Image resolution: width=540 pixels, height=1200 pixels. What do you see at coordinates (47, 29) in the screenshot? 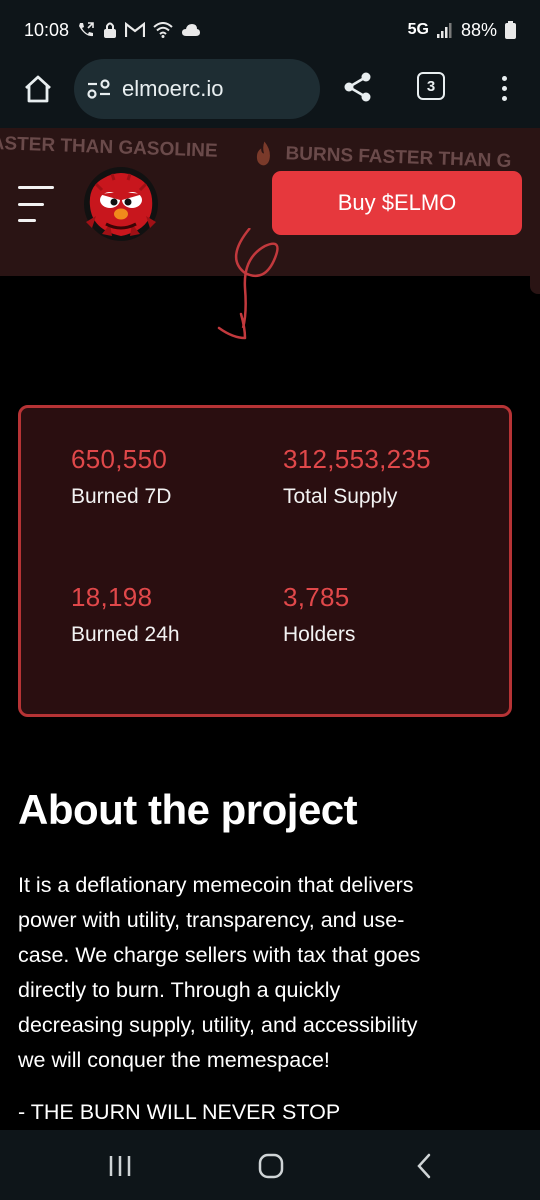
I see `clock: 10:08` at bounding box center [47, 29].